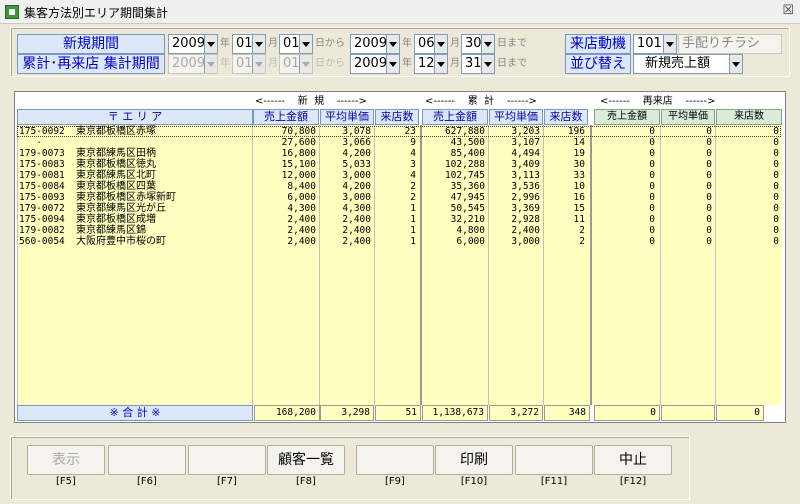 The height and width of the screenshot is (504, 800). Describe the element at coordinates (566, 142) in the screenshot. I see `row-cell: 14` at that location.